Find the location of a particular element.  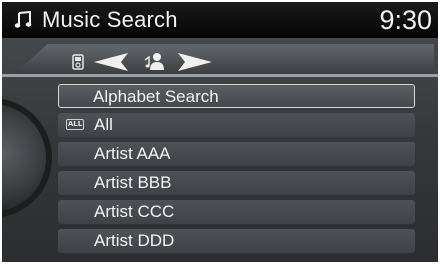

all-badge-icon: ALL is located at coordinates (75, 124).